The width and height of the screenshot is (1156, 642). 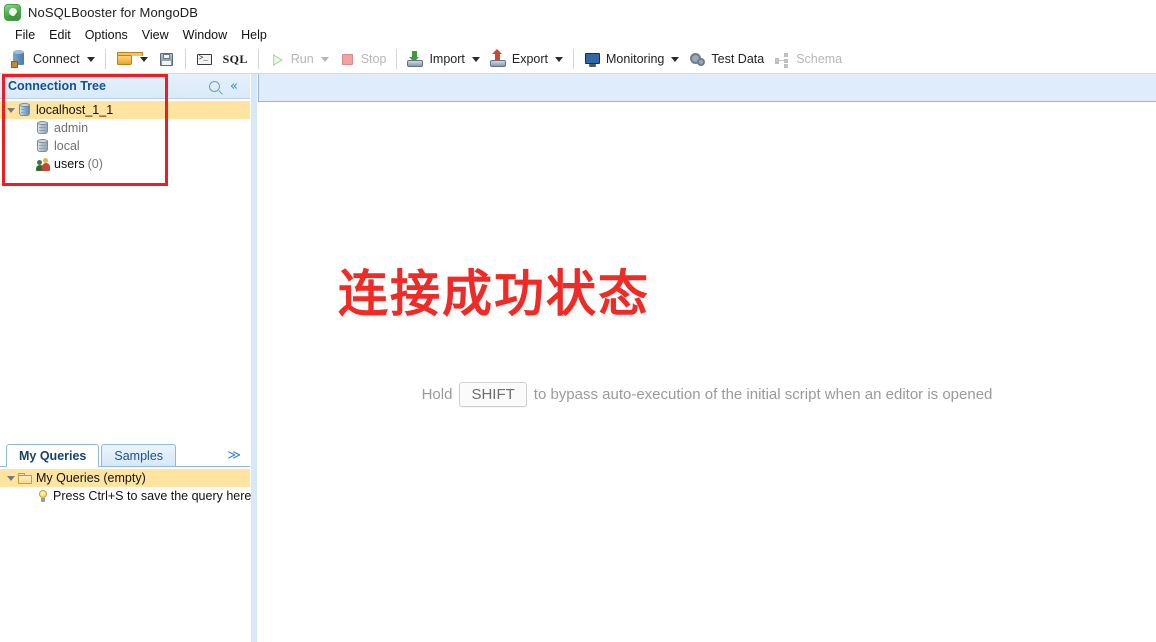 I want to click on save-button, so click(x=166, y=59).